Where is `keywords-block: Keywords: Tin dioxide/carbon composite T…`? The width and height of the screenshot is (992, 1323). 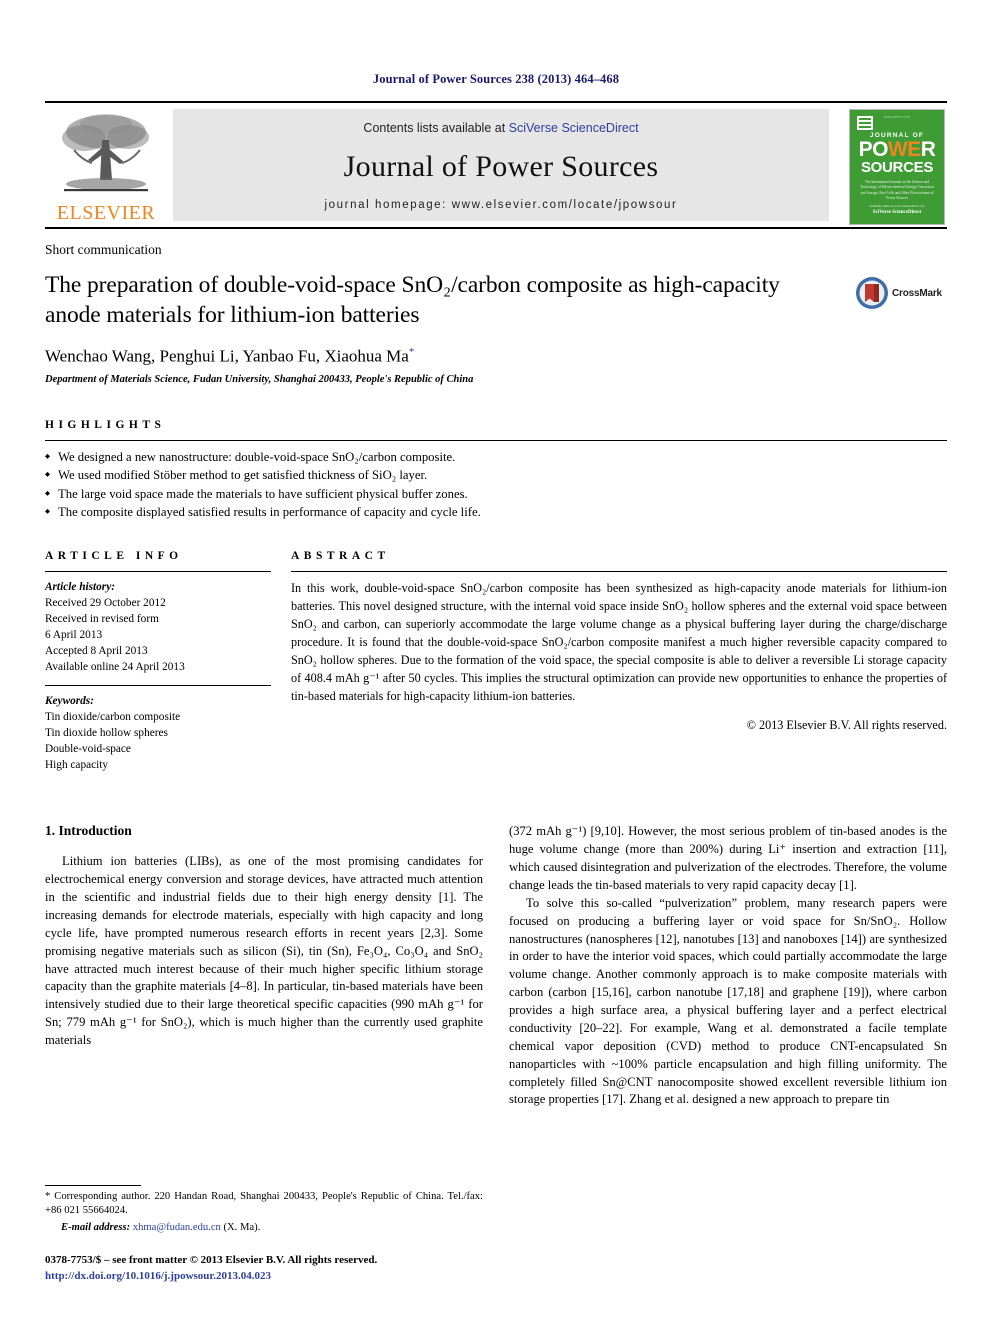 keywords-block: Keywords: Tin dioxide/carbon composite T… is located at coordinates (158, 733).